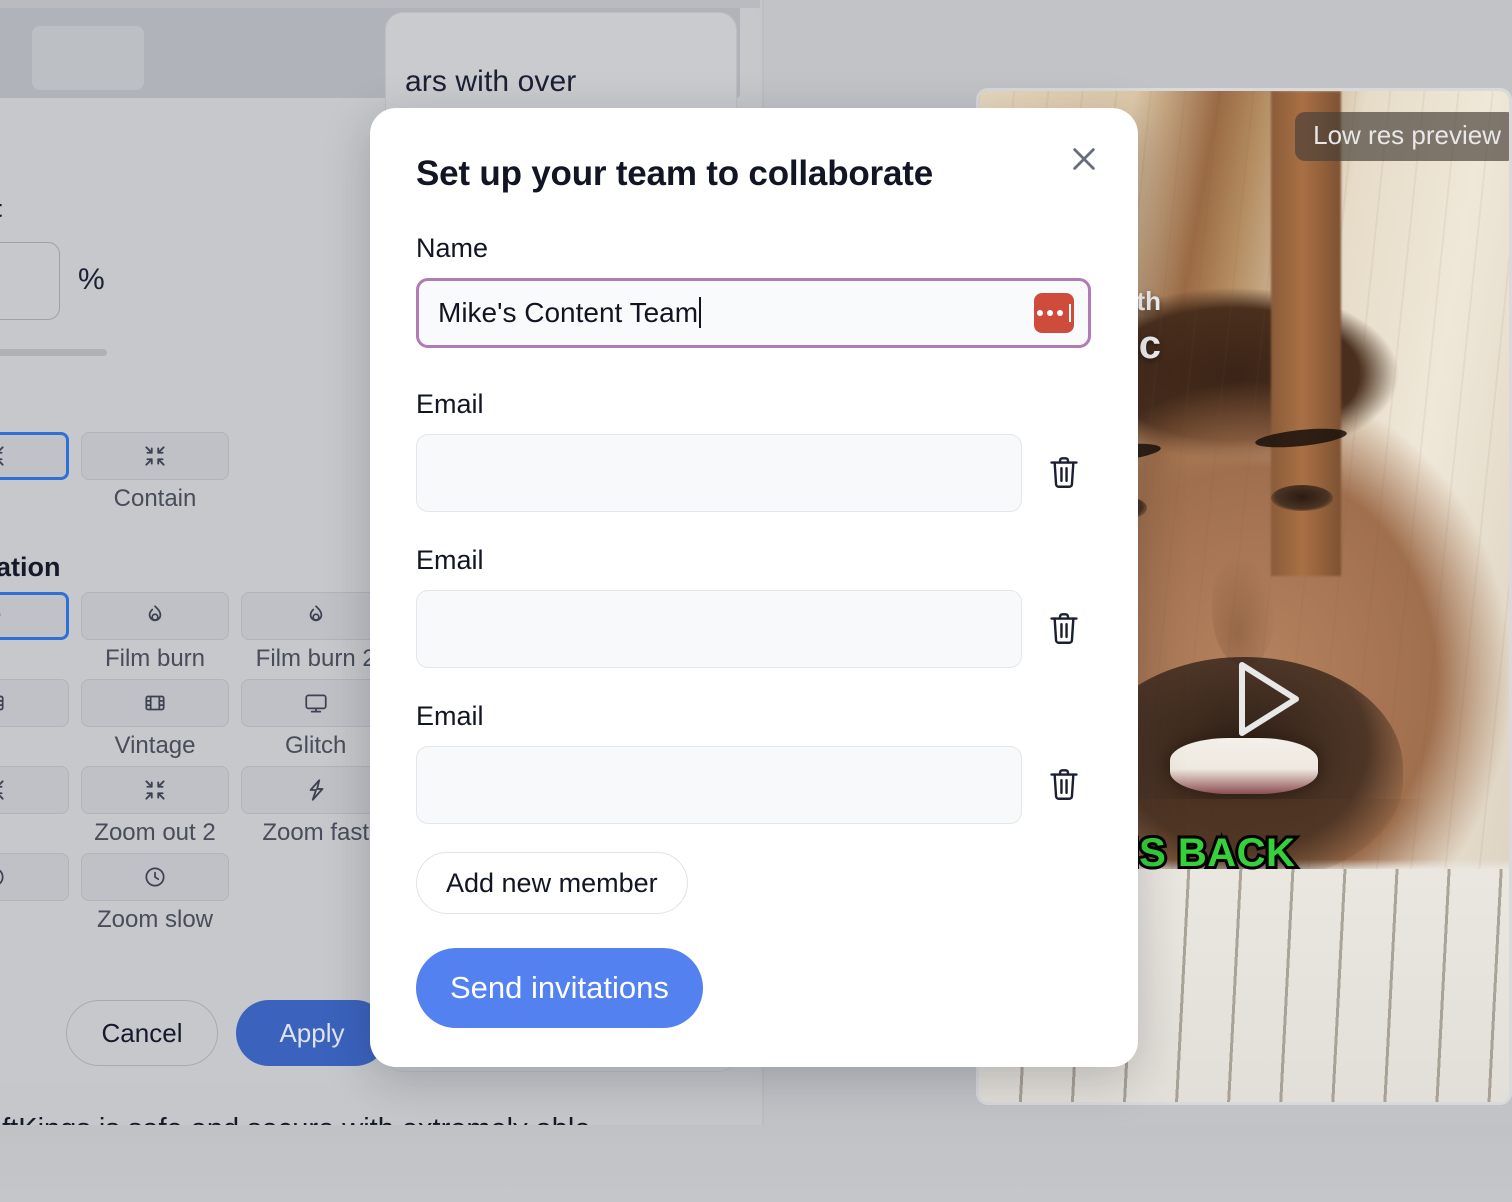 The image size is (1512, 1202). I want to click on contain-icon, so click(155, 456).